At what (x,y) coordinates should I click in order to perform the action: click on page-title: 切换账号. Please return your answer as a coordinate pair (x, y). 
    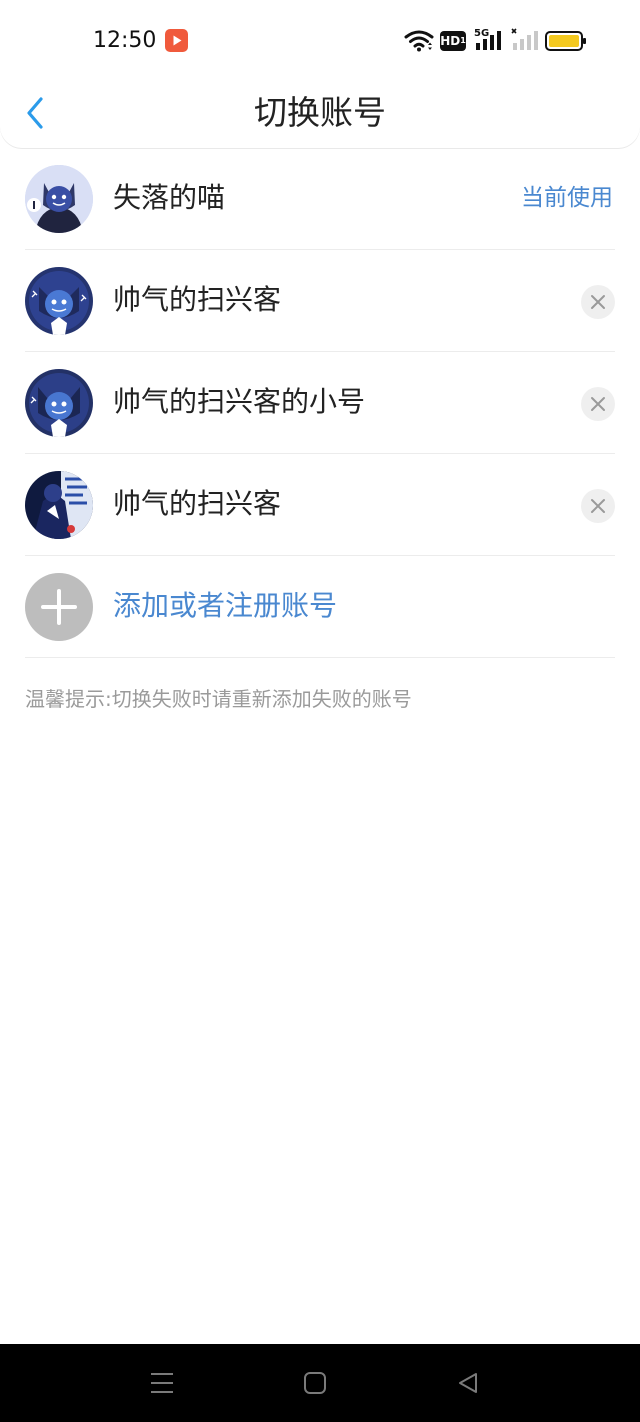
    Looking at the image, I should click on (320, 112).